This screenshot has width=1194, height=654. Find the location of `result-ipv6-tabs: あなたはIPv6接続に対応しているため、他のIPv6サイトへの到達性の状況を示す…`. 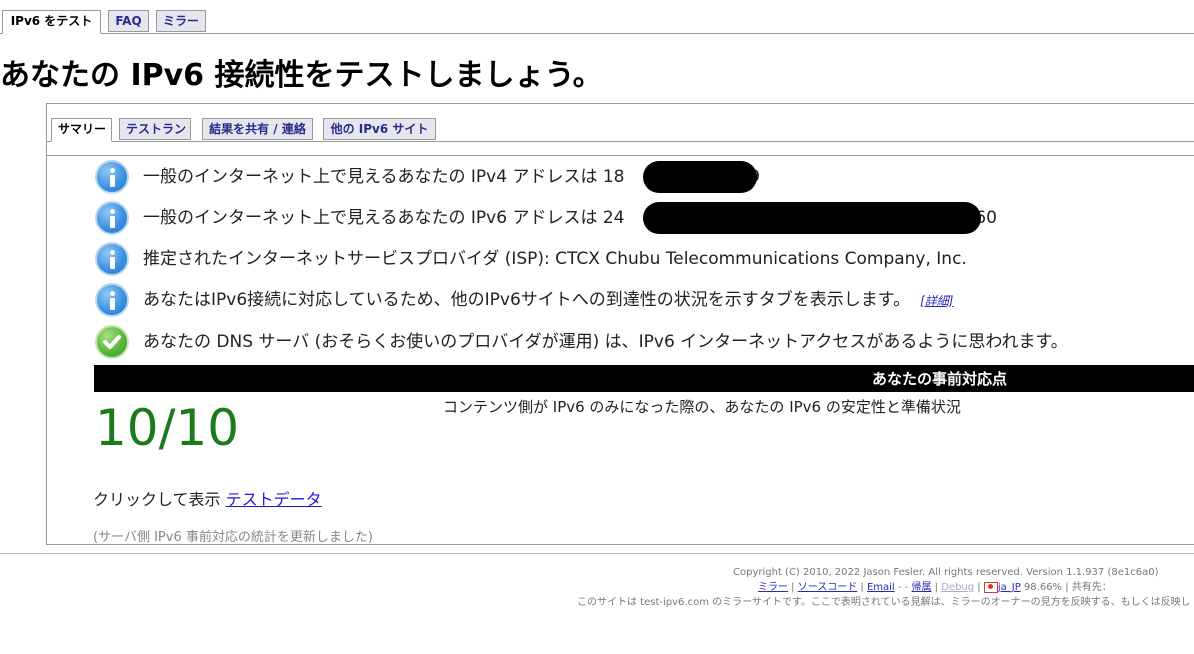

result-ipv6-tabs: あなたはIPv6接続に対応しているため、他のIPv6サイトへの到達性の状況を示す… is located at coordinates (644, 301).